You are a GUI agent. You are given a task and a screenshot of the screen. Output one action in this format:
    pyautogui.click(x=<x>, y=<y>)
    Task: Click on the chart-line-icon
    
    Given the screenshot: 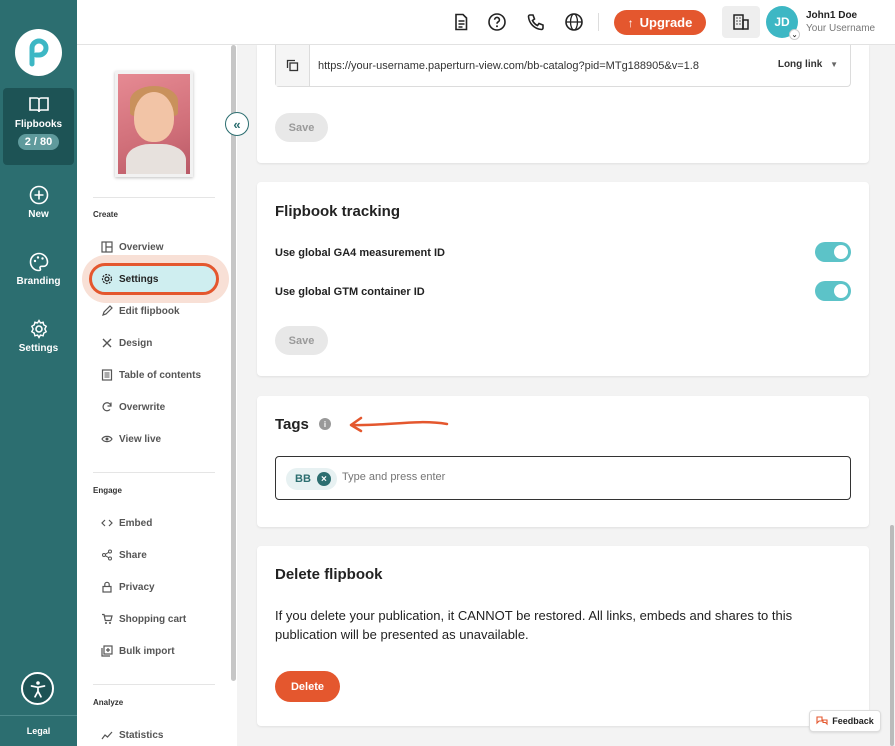 What is the action you would take?
    pyautogui.click(x=107, y=735)
    